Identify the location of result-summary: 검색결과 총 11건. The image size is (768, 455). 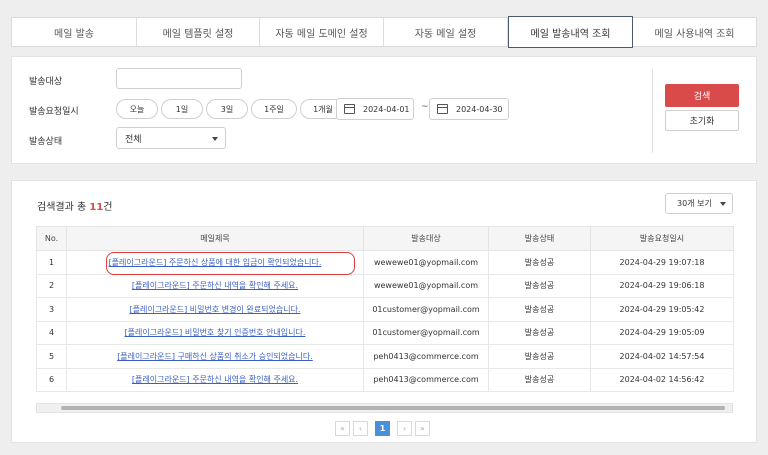
(75, 205).